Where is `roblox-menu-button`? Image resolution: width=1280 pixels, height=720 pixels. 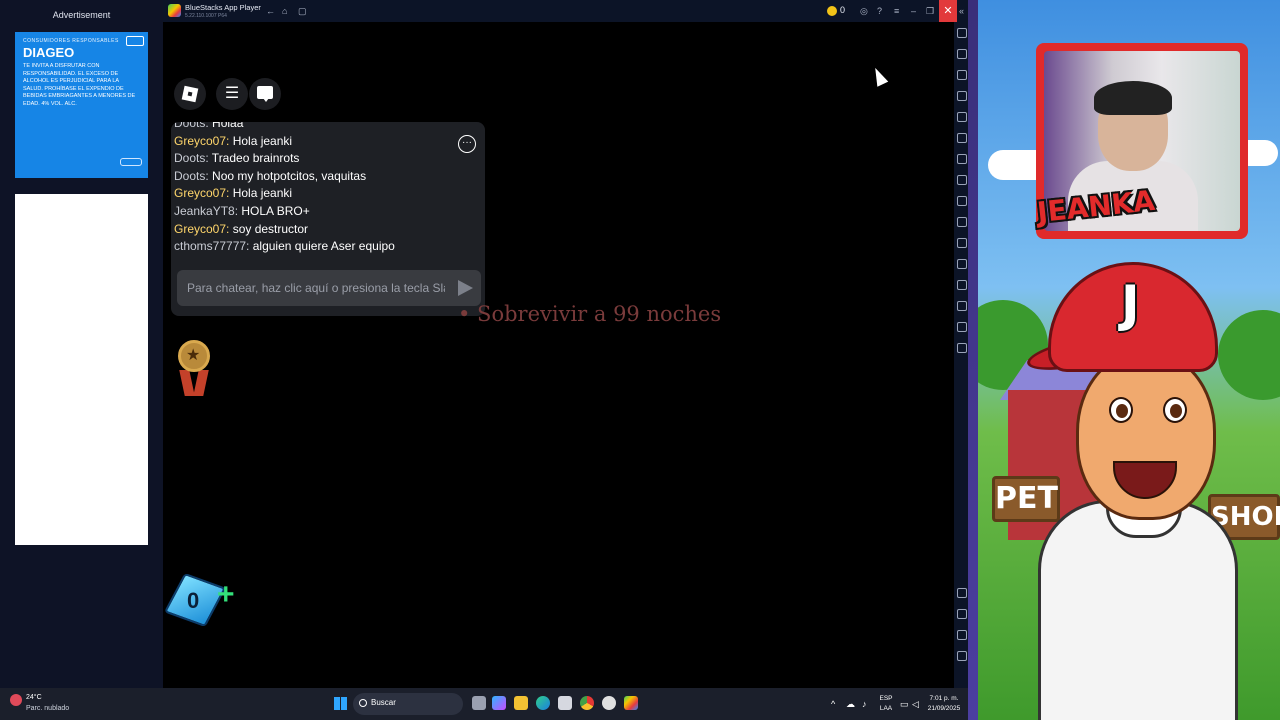
roblox-menu-button is located at coordinates (190, 94).